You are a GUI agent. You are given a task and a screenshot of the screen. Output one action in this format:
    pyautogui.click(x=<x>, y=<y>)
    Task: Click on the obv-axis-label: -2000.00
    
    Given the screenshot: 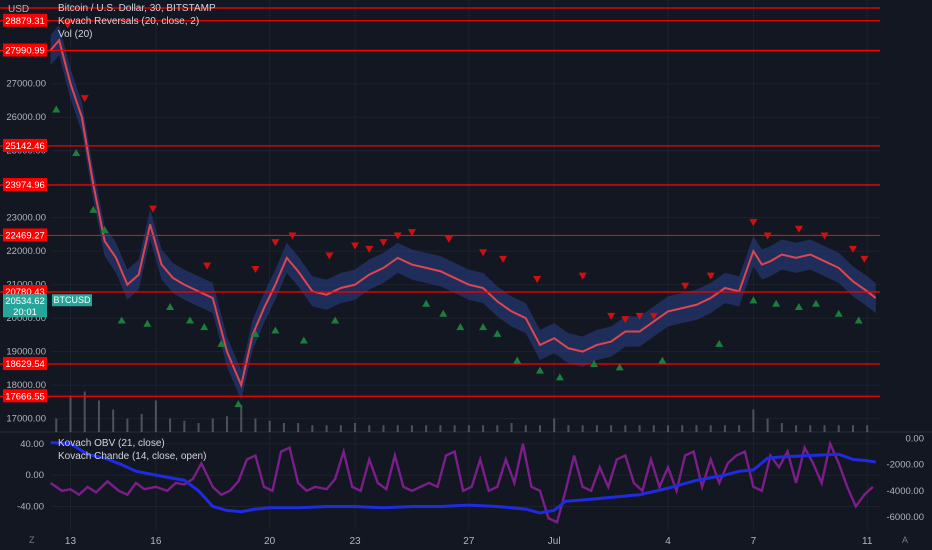 What is the action you would take?
    pyautogui.click(x=905, y=465)
    